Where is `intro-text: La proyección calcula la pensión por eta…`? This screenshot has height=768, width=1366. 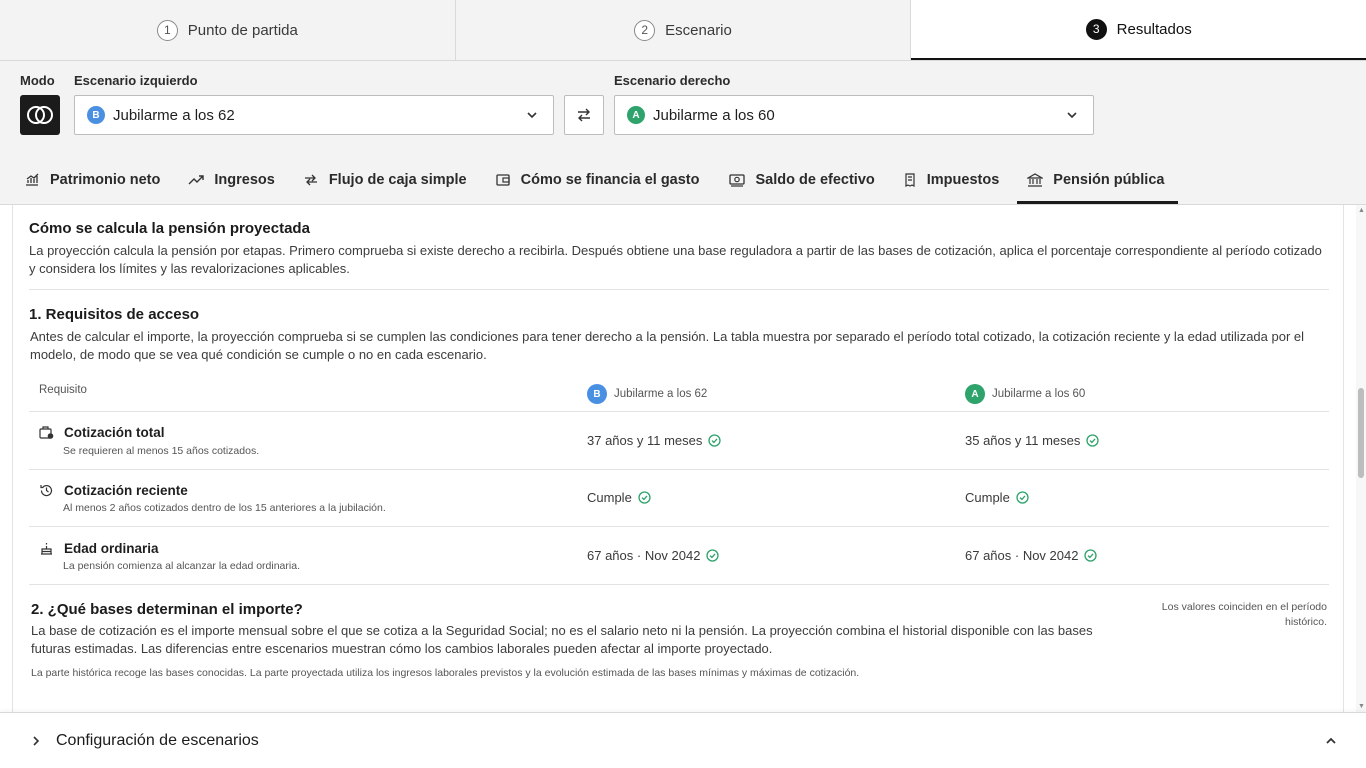
intro-text: La proyección calcula la pensión por eta… is located at coordinates (675, 259).